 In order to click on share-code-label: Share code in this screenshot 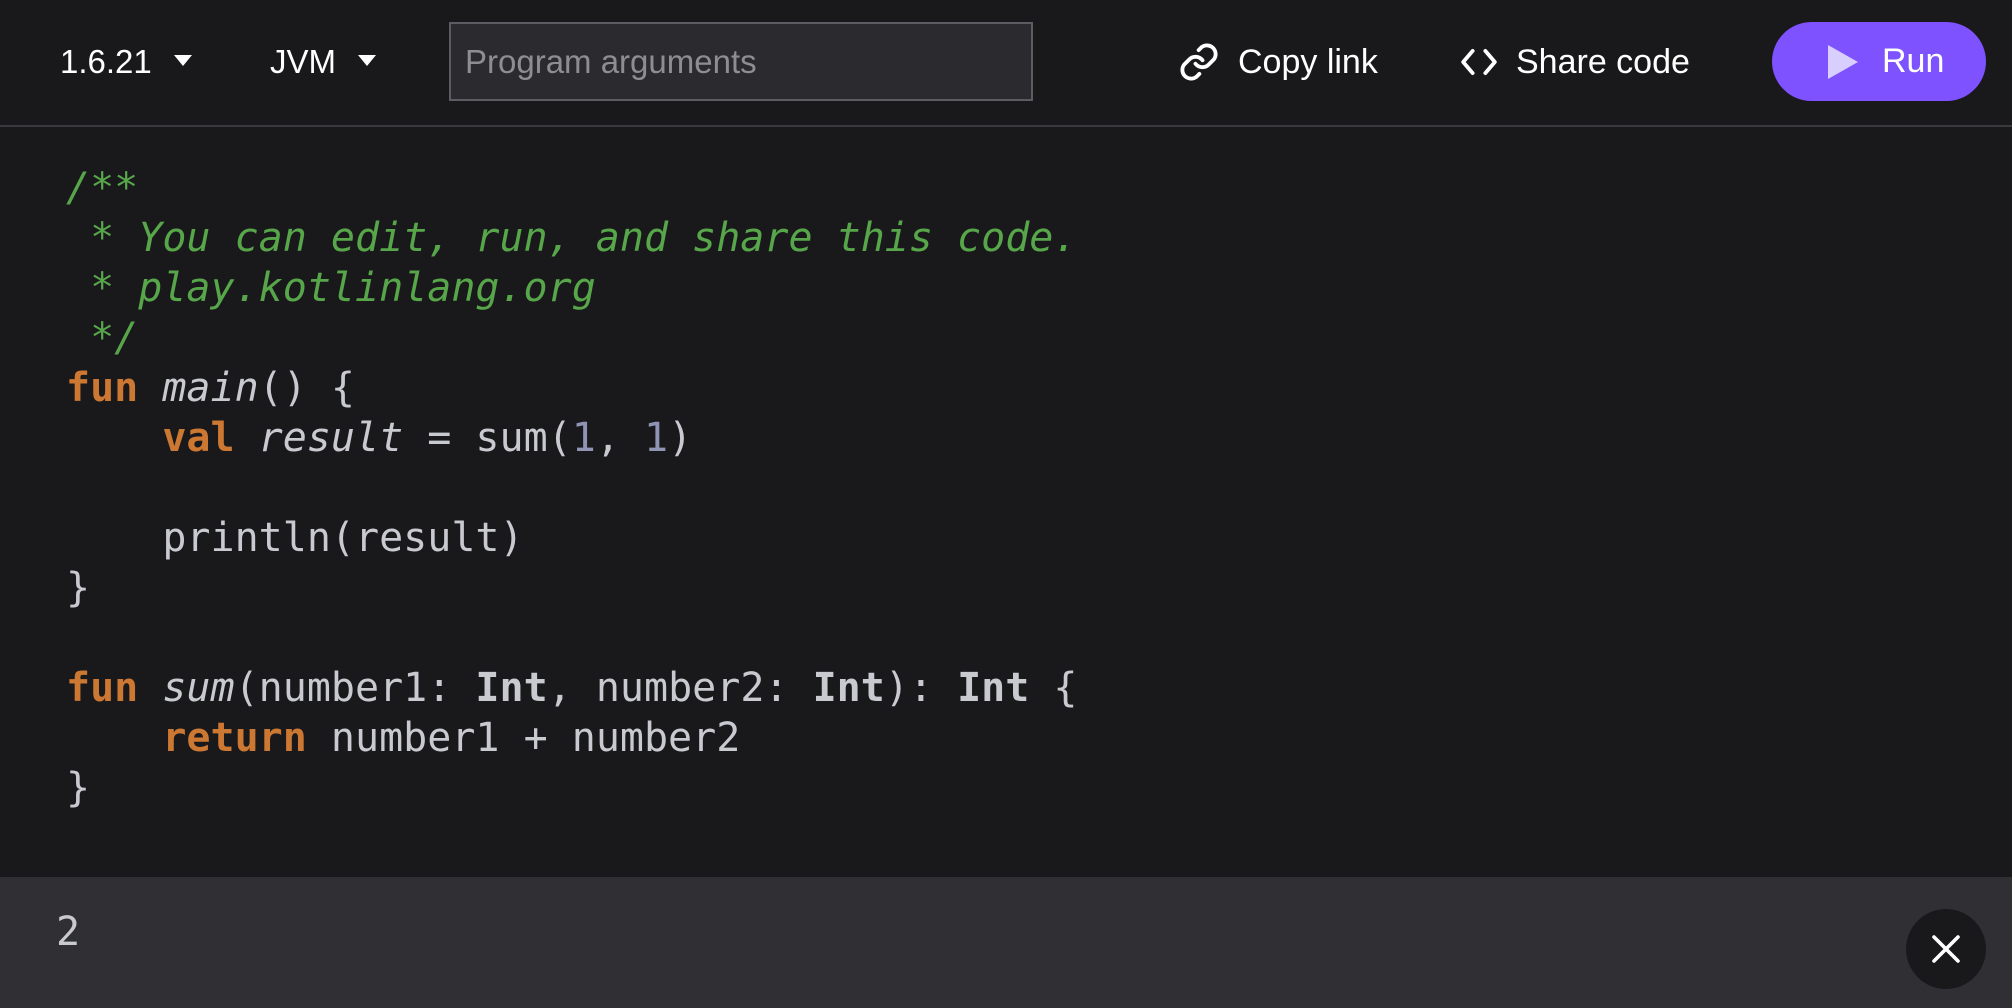, I will do `click(1603, 61)`.